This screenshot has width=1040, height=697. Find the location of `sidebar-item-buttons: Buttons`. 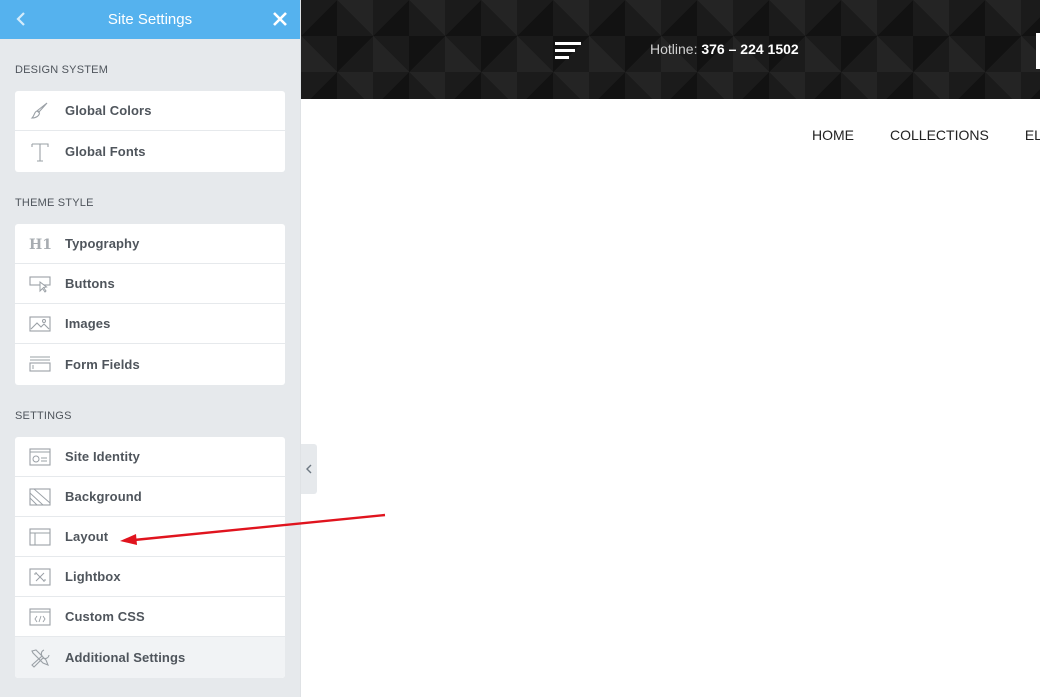

sidebar-item-buttons: Buttons is located at coordinates (150, 284).